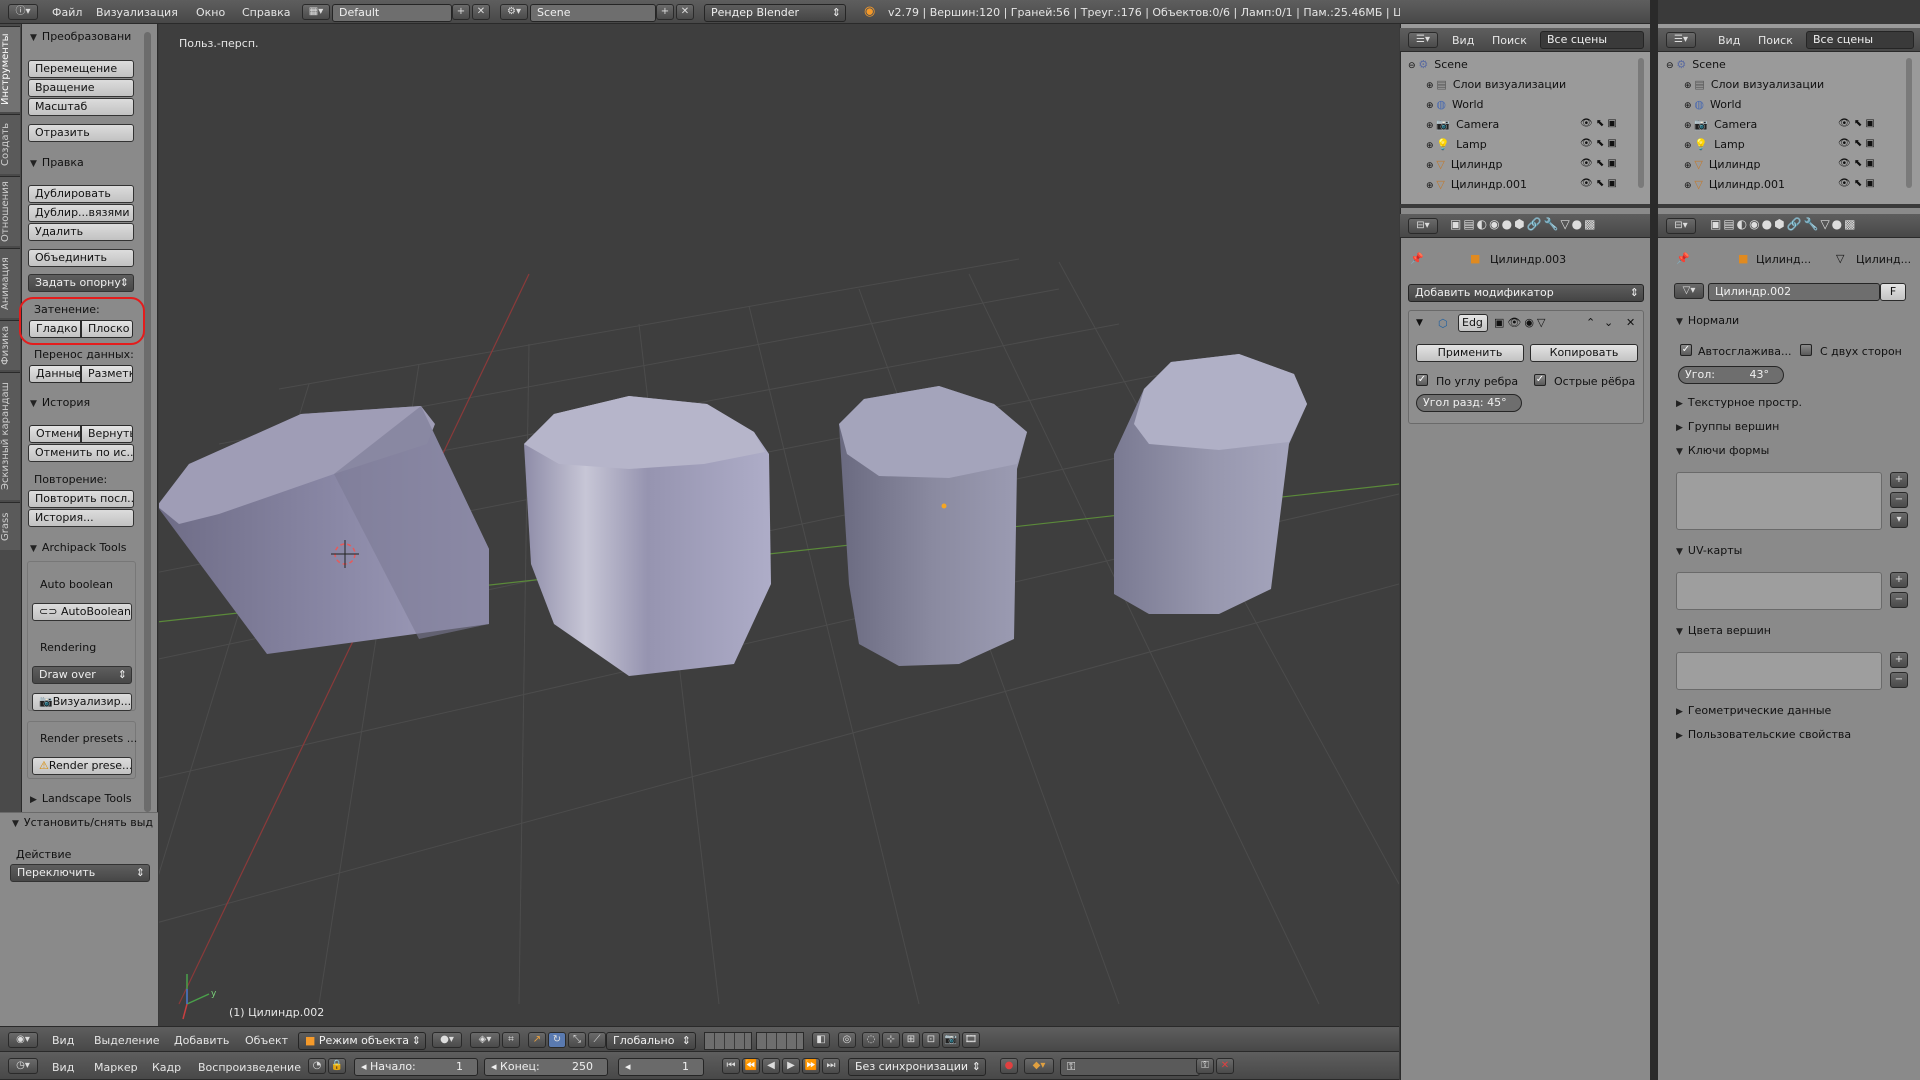 Image resolution: width=1920 pixels, height=1080 pixels. What do you see at coordinates (1899, 680) in the screenshot?
I see `remove-vertex-color-icon: −` at bounding box center [1899, 680].